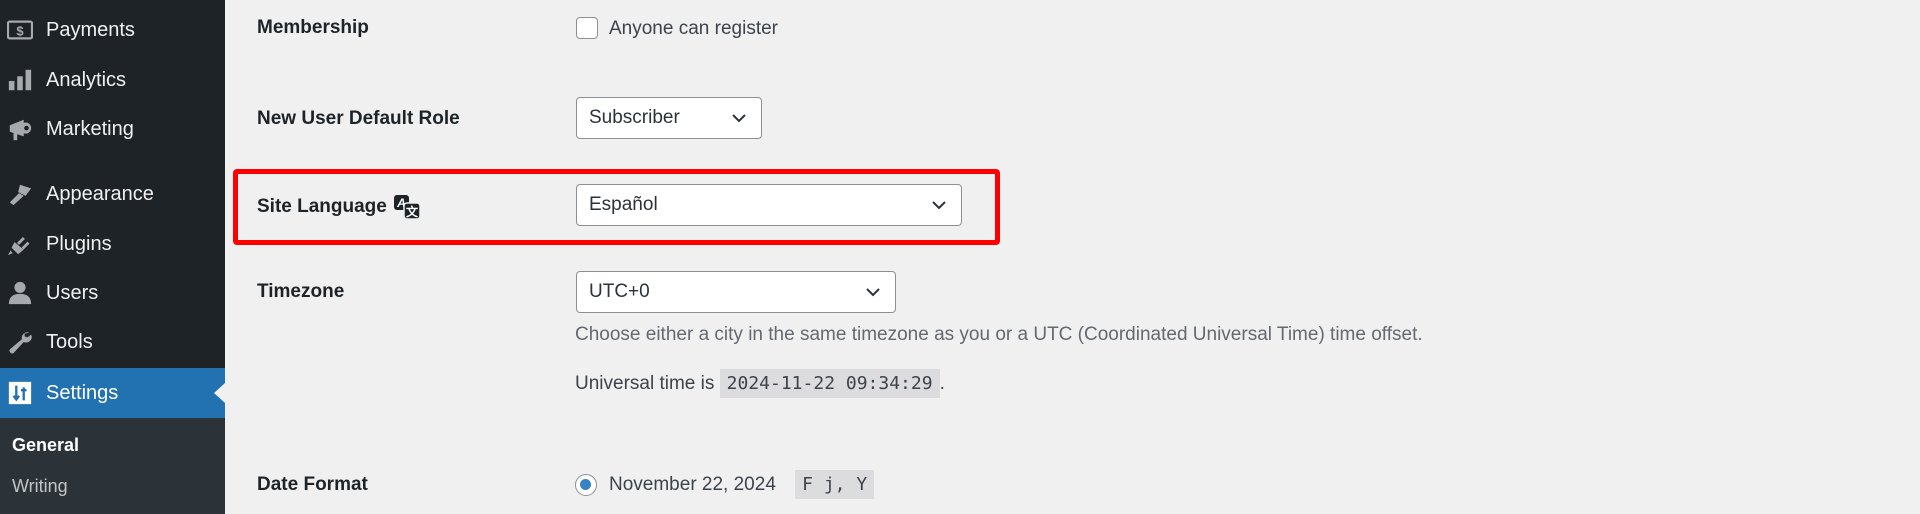  Describe the element at coordinates (313, 27) in the screenshot. I see `membership-label: Membership` at that location.